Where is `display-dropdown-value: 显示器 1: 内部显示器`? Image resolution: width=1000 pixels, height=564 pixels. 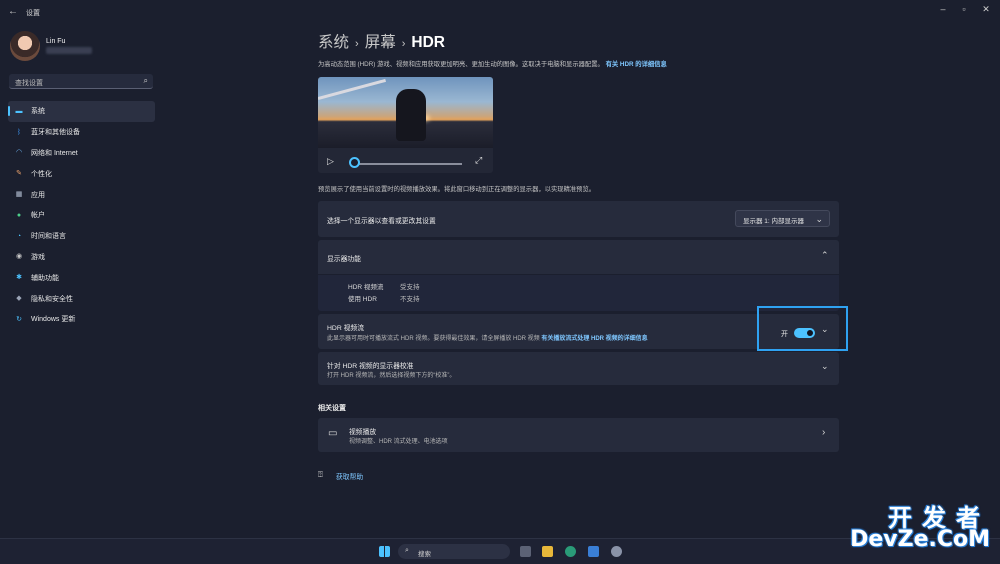
display-dropdown-value: 显示器 1: 内部显示器 is located at coordinates (774, 221).